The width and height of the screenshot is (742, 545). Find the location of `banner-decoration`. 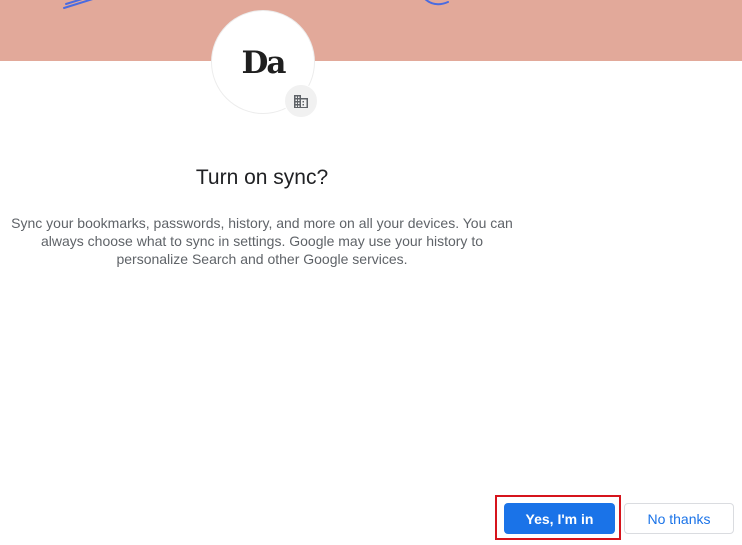

banner-decoration is located at coordinates (256, 4).